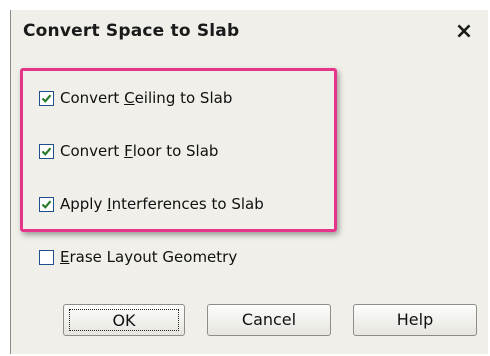  Describe the element at coordinates (149, 257) in the screenshot. I see `erase-layout-geometry-label: Erase Layout Geometry` at that location.